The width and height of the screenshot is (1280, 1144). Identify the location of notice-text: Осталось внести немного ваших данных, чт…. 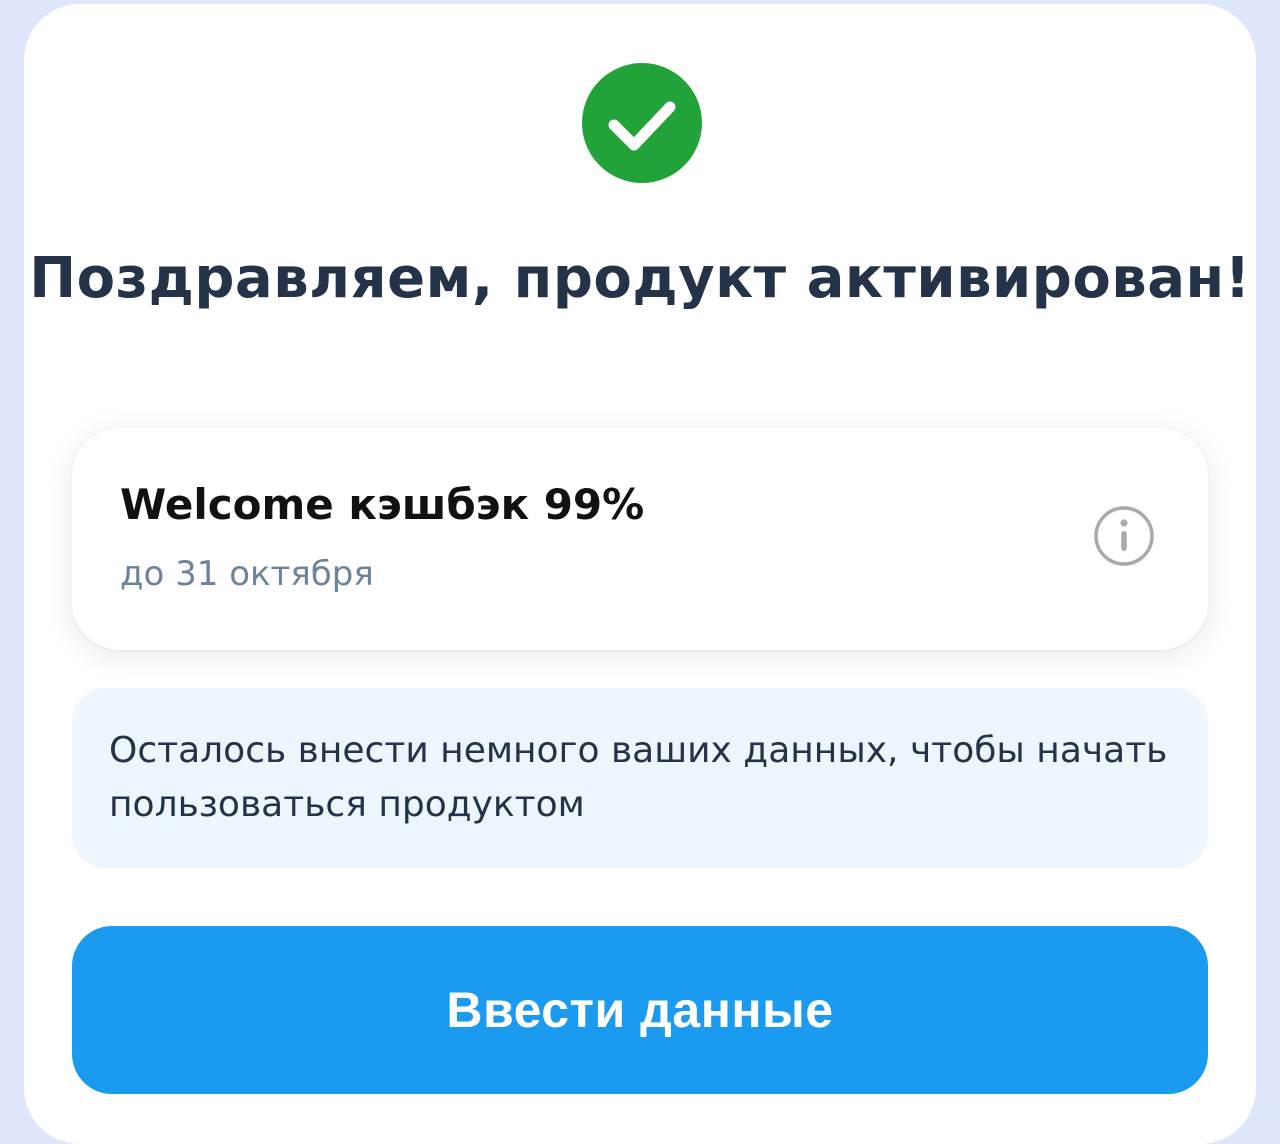
(638, 777).